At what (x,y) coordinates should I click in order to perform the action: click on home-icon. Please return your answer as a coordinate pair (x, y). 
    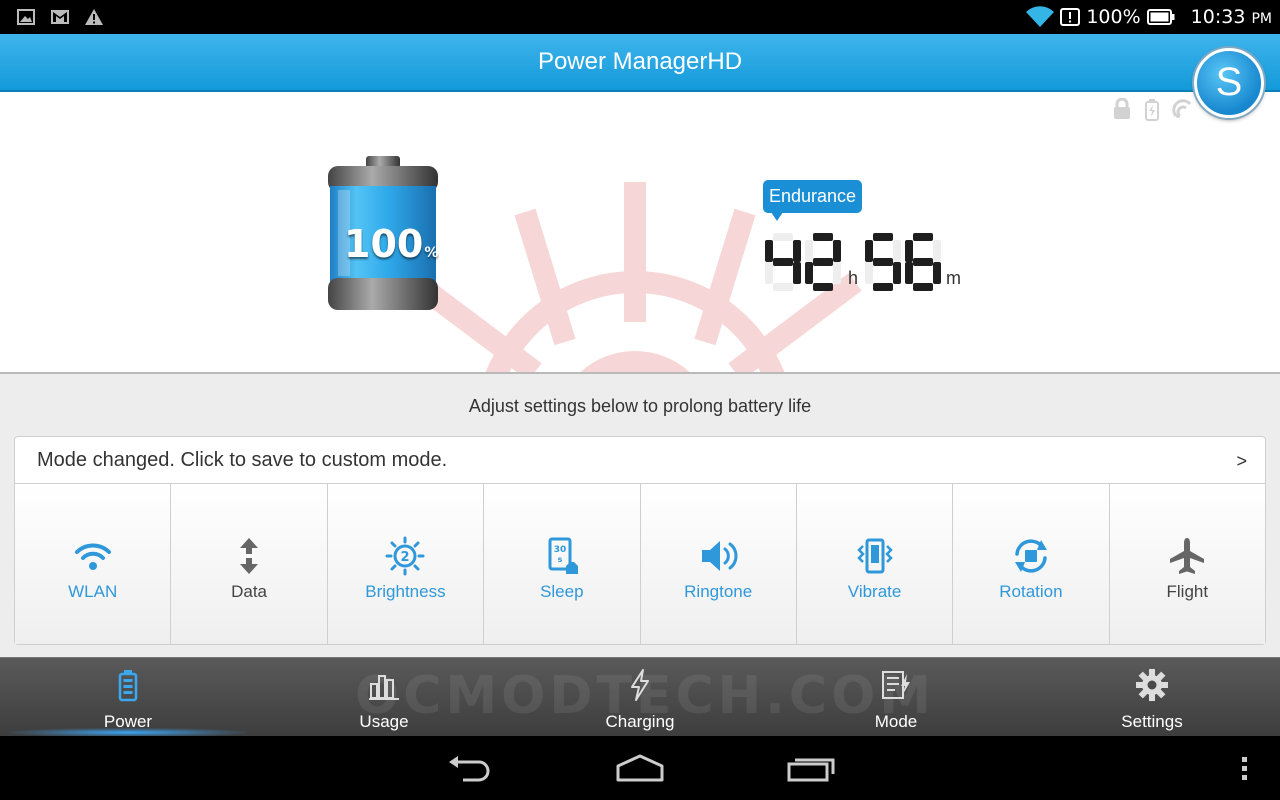
    Looking at the image, I should click on (640, 768).